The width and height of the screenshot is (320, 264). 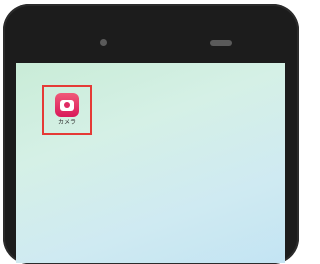 I want to click on app-label: カメラ, so click(x=66, y=122).